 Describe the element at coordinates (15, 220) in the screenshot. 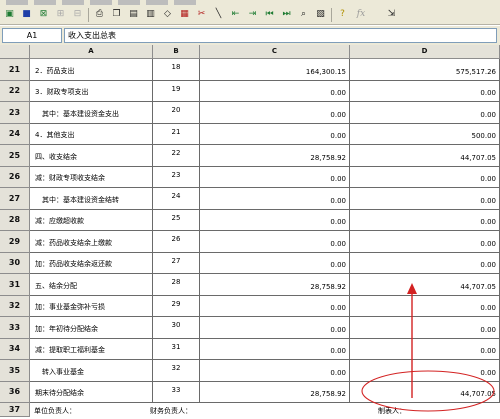

I see `row-header: 28` at that location.